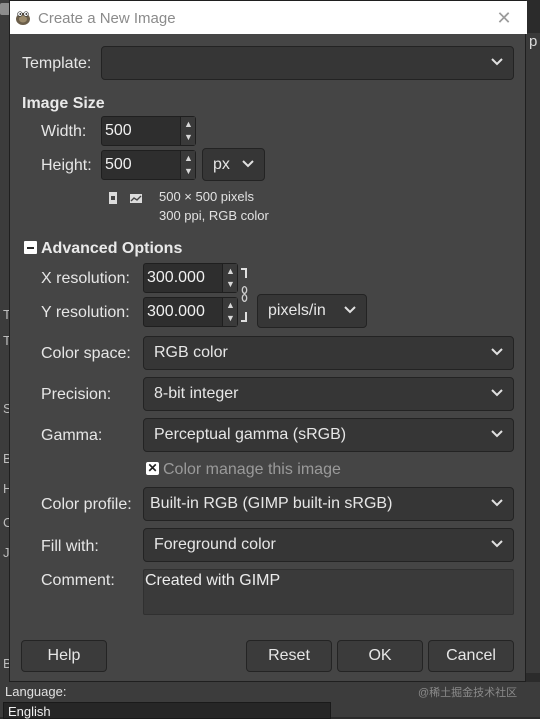  Describe the element at coordinates (64, 131) in the screenshot. I see `width-label: Width:` at that location.